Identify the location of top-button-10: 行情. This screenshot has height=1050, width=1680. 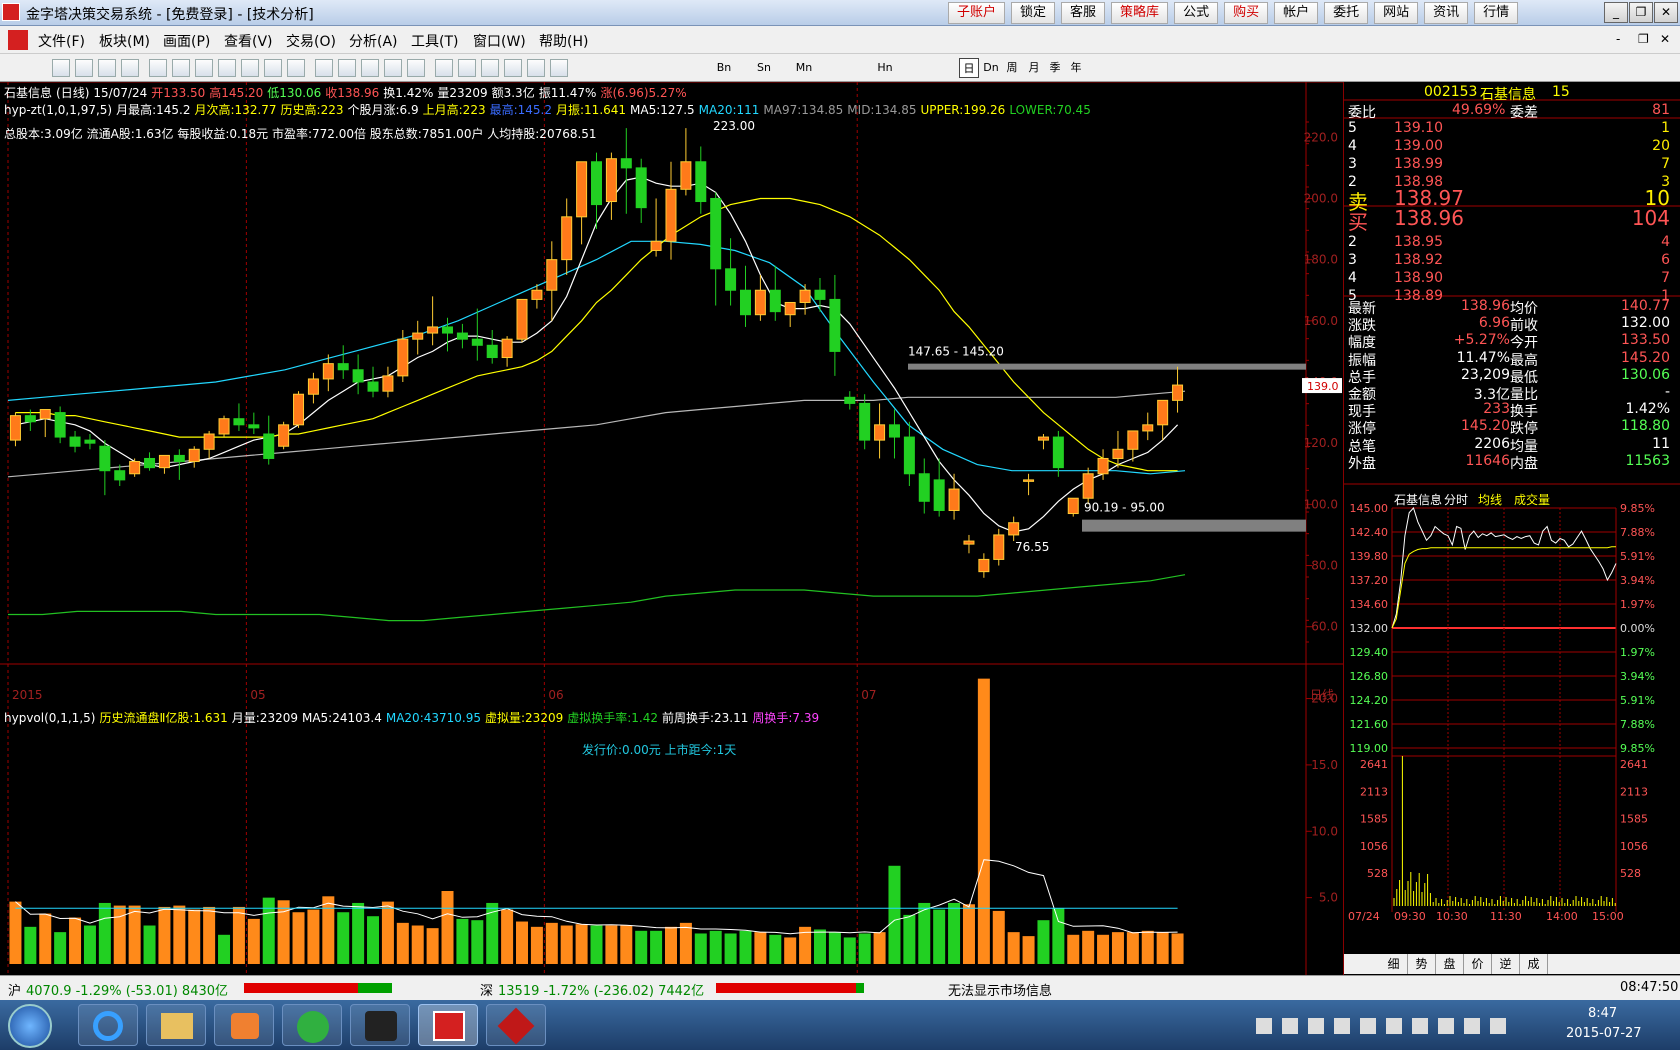
(1496, 13).